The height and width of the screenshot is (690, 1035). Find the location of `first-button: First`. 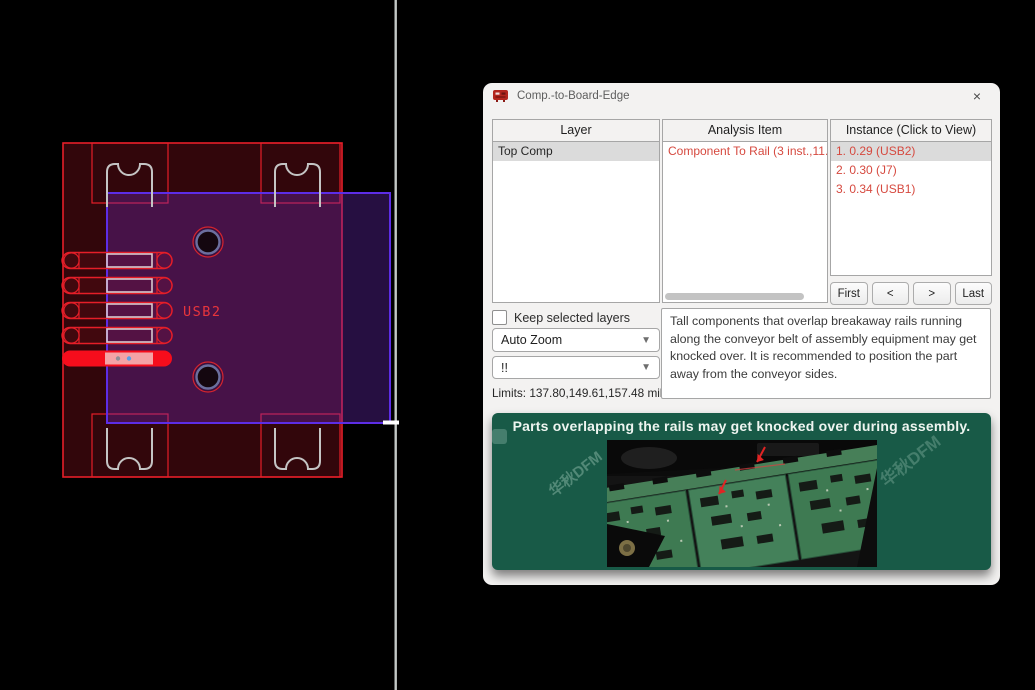

first-button: First is located at coordinates (849, 293).